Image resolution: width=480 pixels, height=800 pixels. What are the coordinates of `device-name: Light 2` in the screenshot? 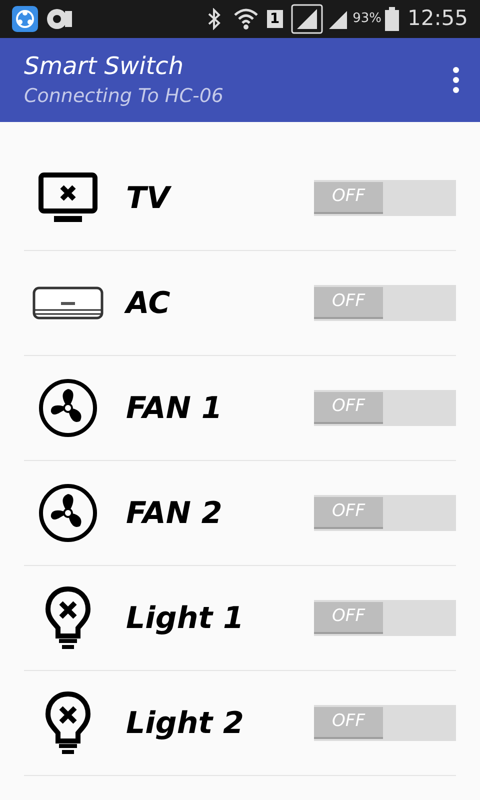 It's located at (185, 723).